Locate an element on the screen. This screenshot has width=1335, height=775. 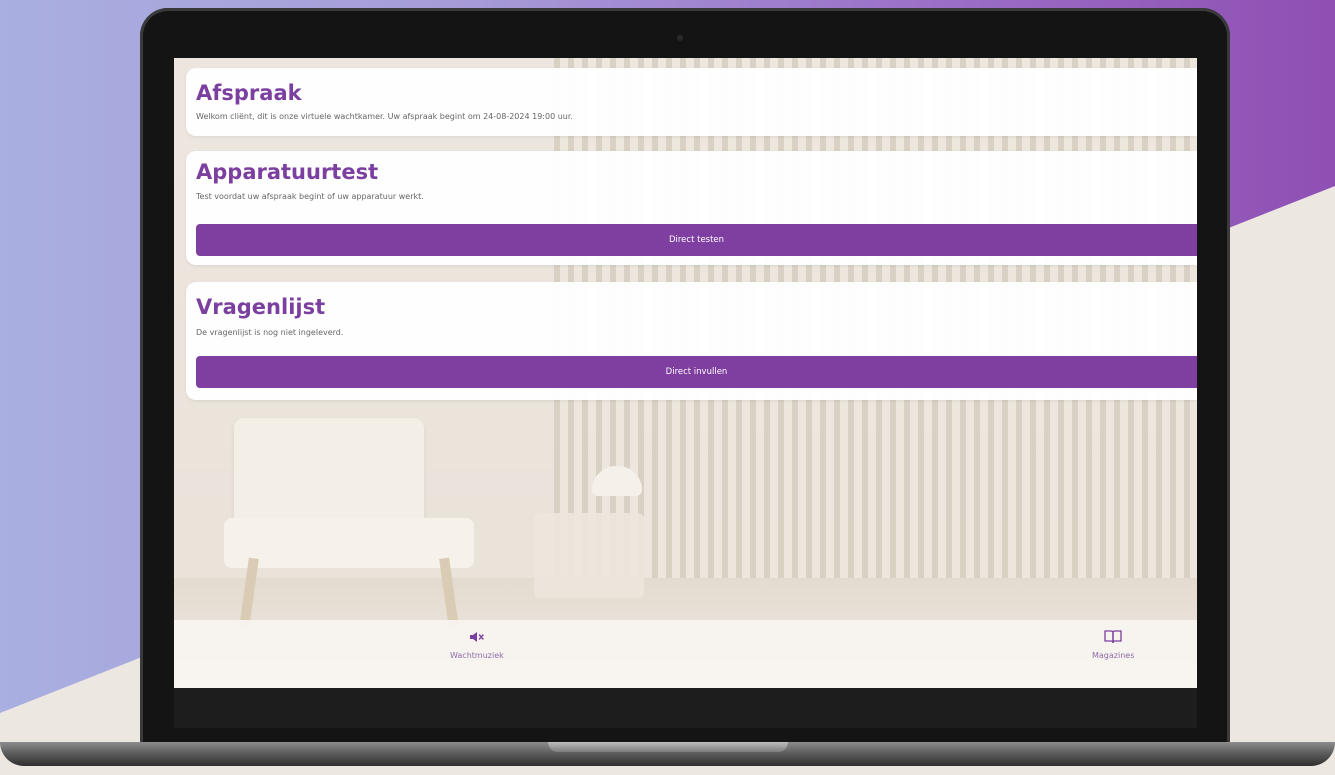
waiting-music-label: Wachtmuziek is located at coordinates (477, 655).